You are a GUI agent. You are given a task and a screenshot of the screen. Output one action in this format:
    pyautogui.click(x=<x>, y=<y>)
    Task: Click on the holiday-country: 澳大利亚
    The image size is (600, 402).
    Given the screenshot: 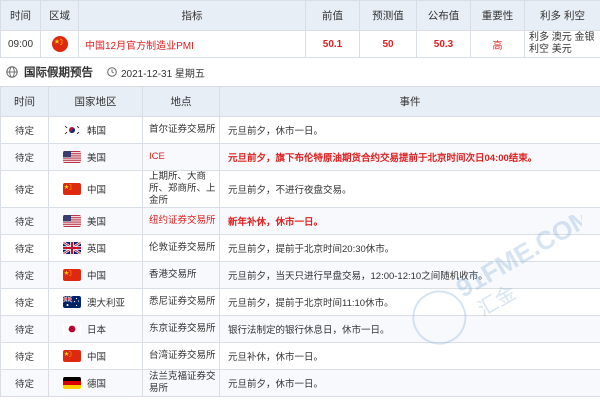 What is the action you would take?
    pyautogui.click(x=106, y=303)
    